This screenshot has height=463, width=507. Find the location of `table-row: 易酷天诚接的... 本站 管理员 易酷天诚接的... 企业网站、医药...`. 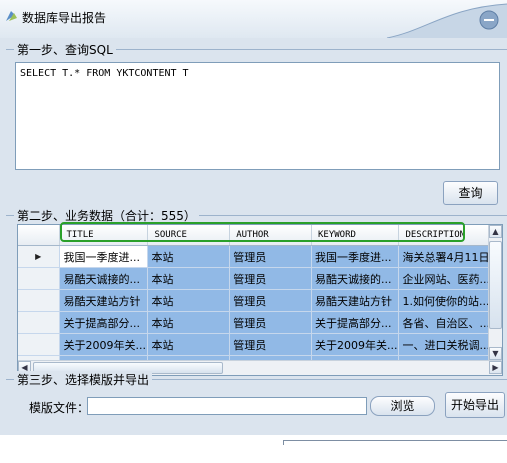

table-row: 易酷天诚接的... 本站 管理员 易酷天诚接的... 企业网站、医药... is located at coordinates (260, 278).